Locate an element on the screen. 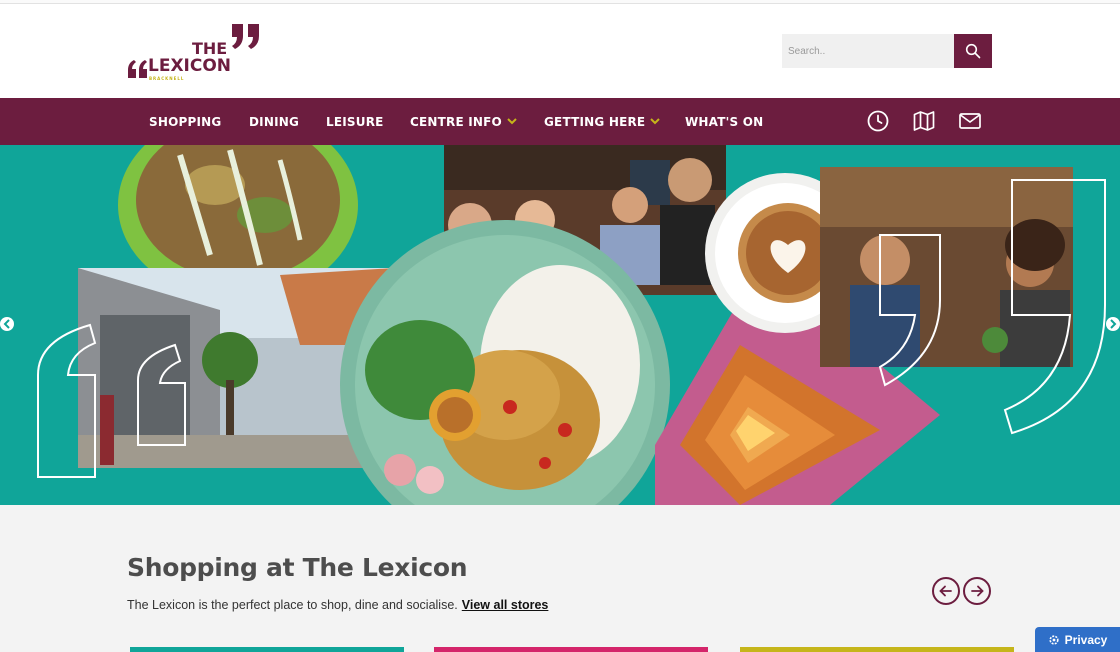 The width and height of the screenshot is (1120, 652). nav-item-label: GETTING HERE is located at coordinates (595, 121).